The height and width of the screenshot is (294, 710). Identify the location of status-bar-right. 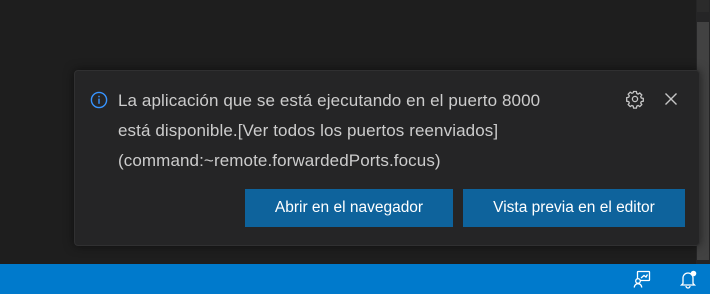
(665, 279).